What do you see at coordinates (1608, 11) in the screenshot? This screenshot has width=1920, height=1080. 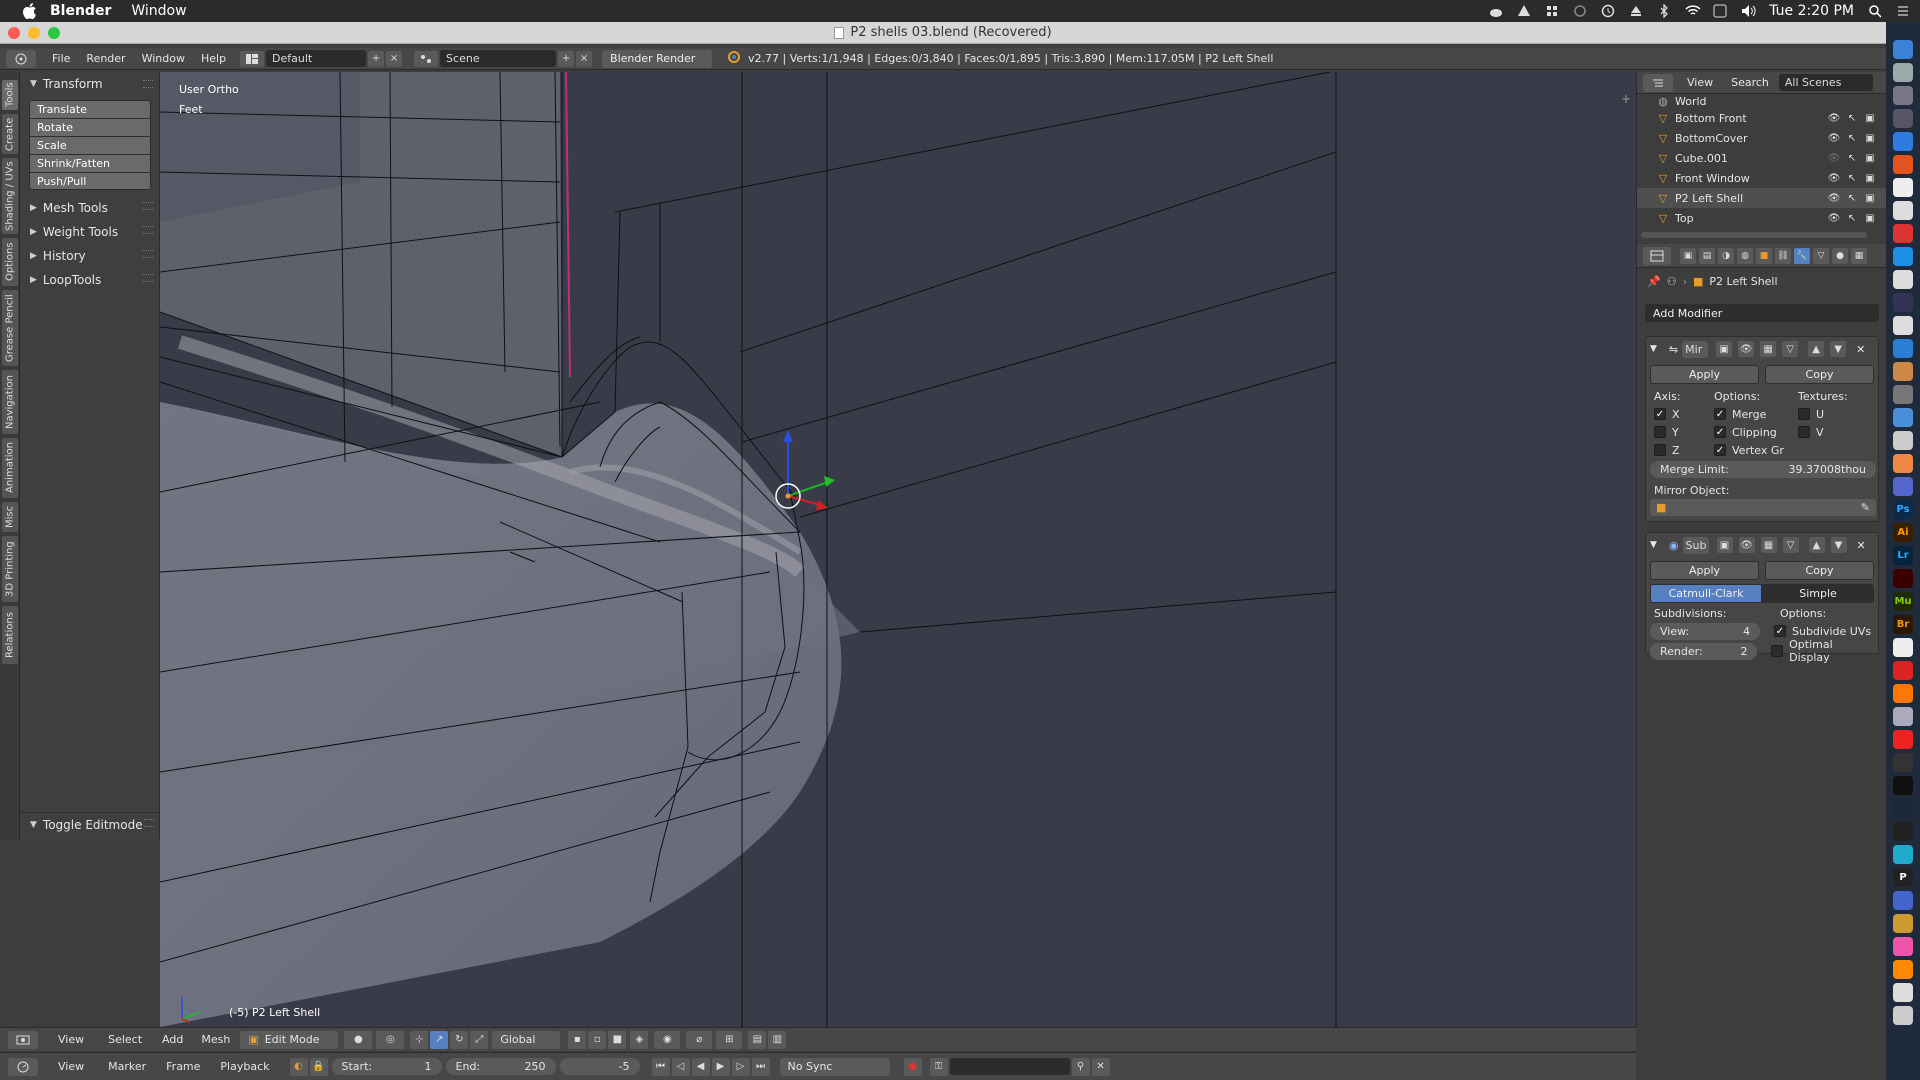 I see `time-machine-icon` at bounding box center [1608, 11].